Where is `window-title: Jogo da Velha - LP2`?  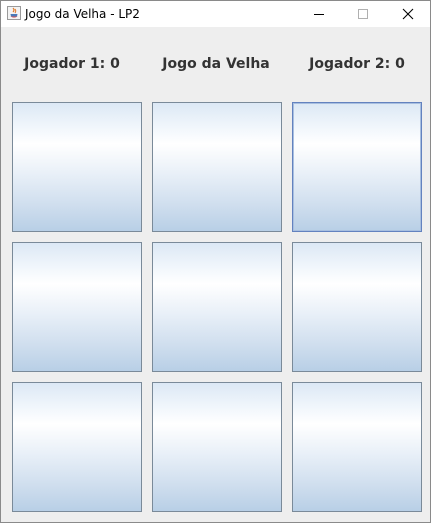 window-title: Jogo da Velha - LP2 is located at coordinates (82, 14).